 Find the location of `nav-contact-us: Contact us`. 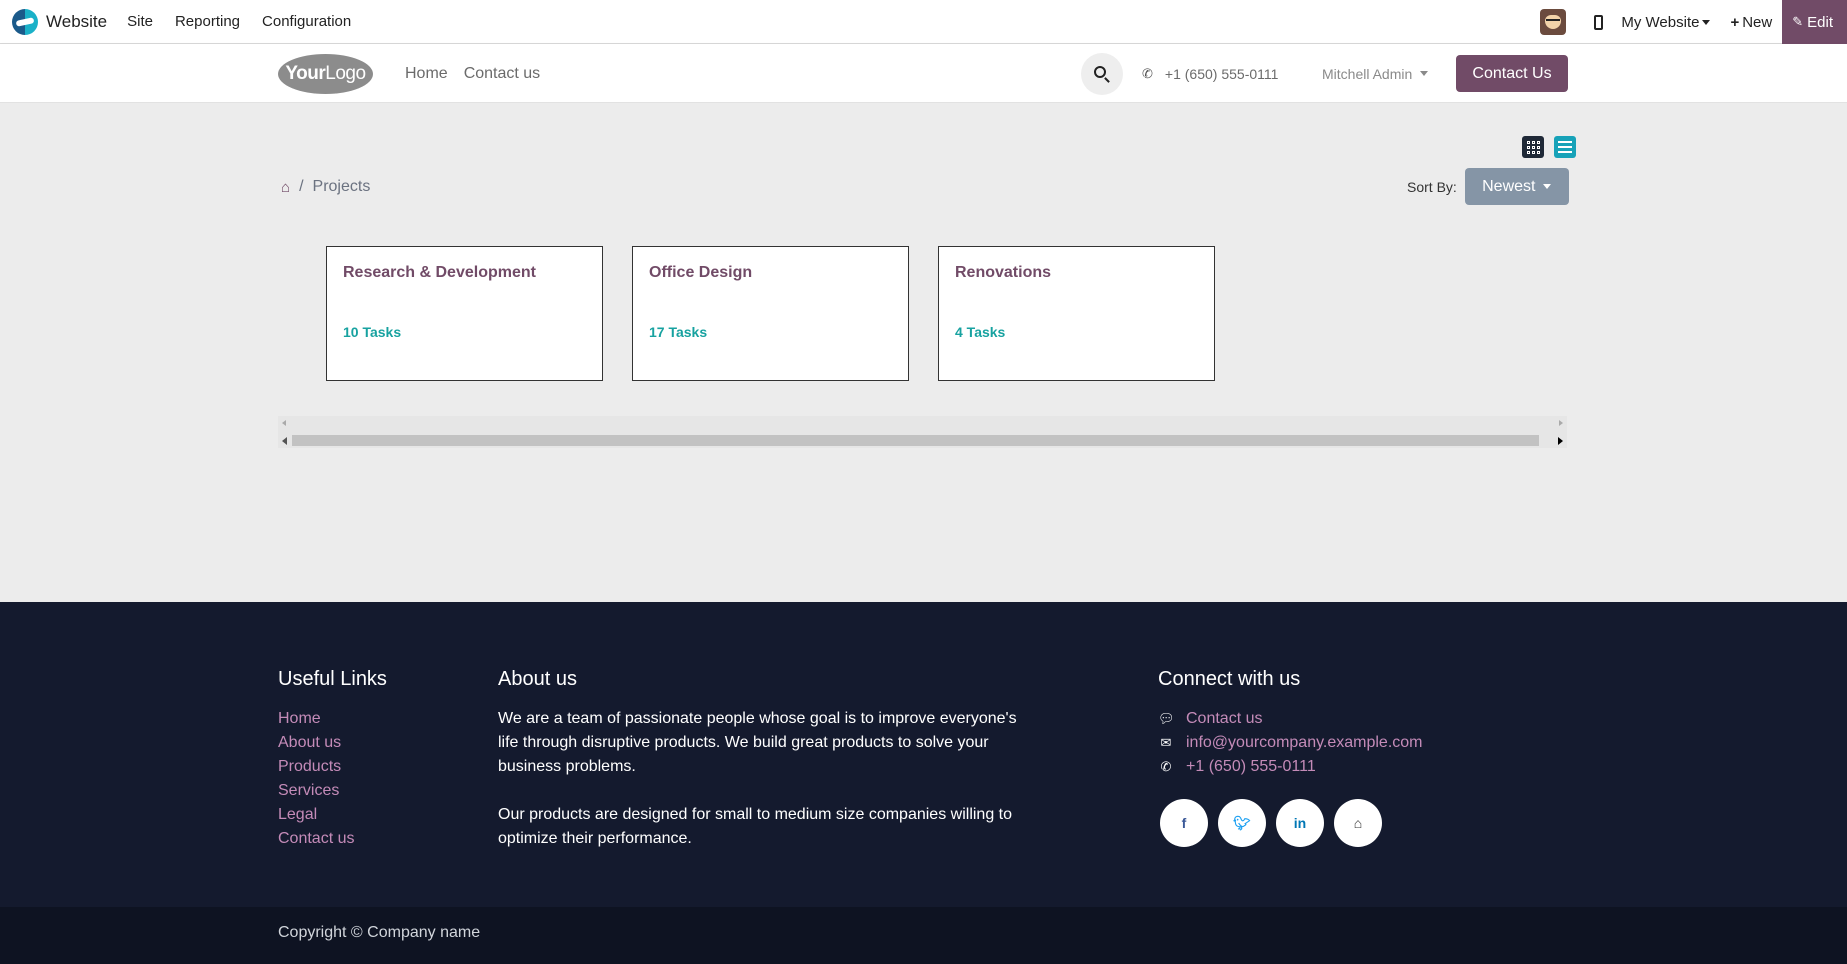

nav-contact-us: Contact us is located at coordinates (502, 74).